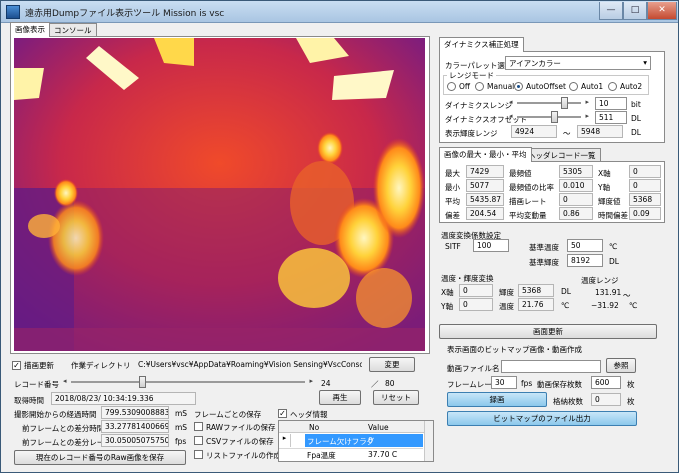 The image size is (679, 473). I want to click on grid-header-no: No, so click(314, 427).